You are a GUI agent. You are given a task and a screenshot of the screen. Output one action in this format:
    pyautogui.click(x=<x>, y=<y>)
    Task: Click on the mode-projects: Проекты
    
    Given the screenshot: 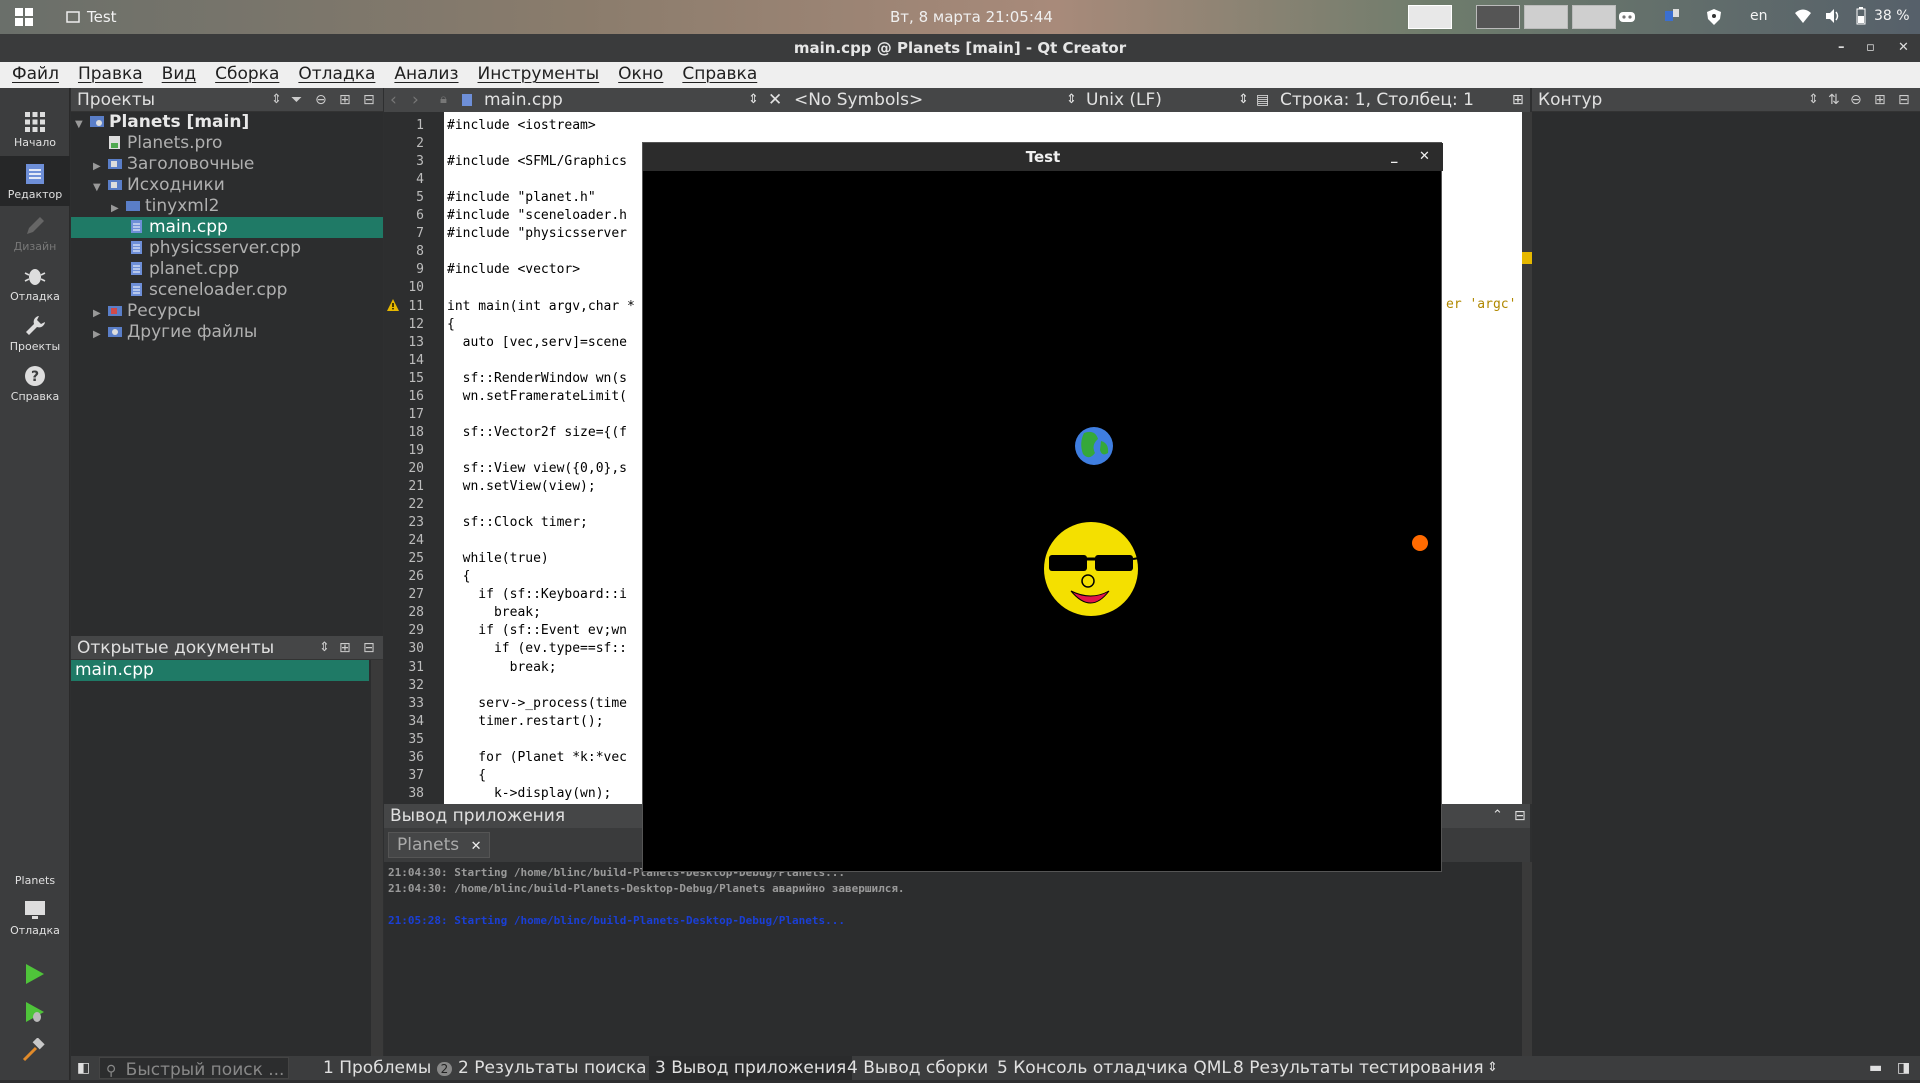 What is the action you would take?
    pyautogui.click(x=35, y=333)
    